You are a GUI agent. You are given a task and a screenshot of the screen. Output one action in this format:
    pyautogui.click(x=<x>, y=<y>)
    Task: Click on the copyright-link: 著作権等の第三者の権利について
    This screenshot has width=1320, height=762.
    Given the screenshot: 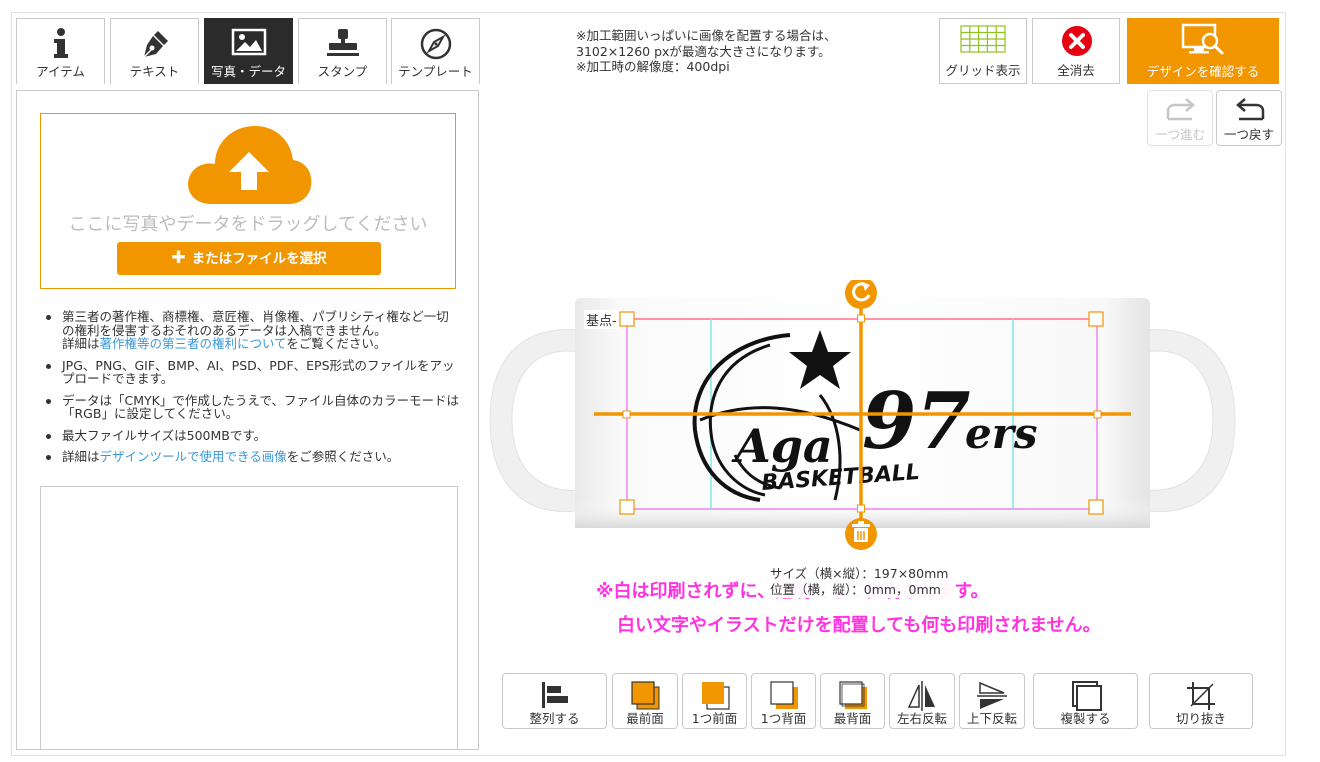 What is the action you would take?
    pyautogui.click(x=193, y=343)
    